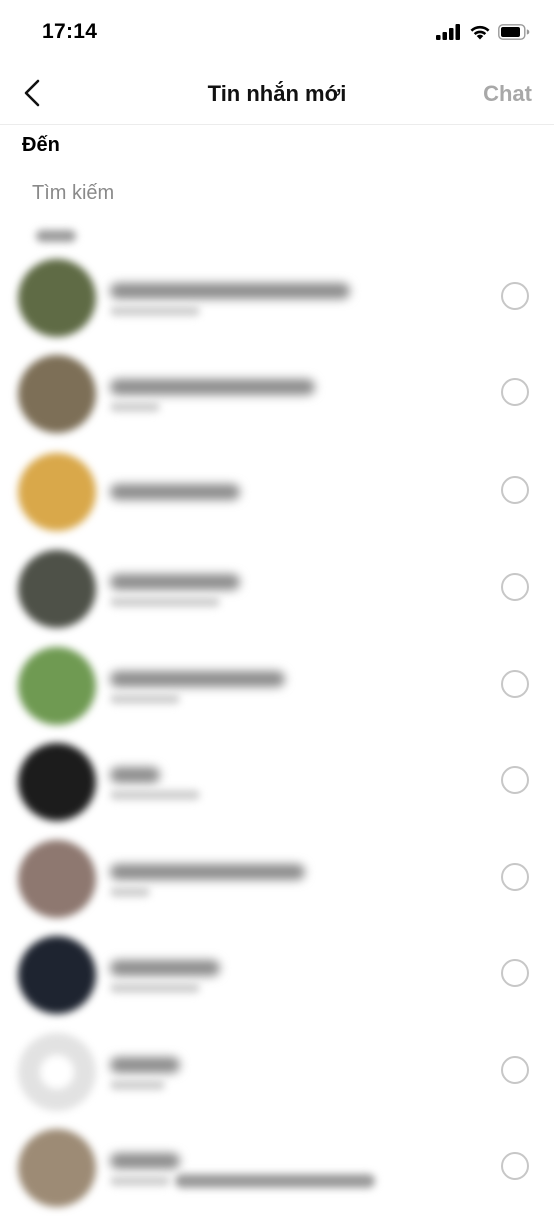 The height and width of the screenshot is (1216, 554). Describe the element at coordinates (448, 32) in the screenshot. I see `cellular-signal-icon` at that location.